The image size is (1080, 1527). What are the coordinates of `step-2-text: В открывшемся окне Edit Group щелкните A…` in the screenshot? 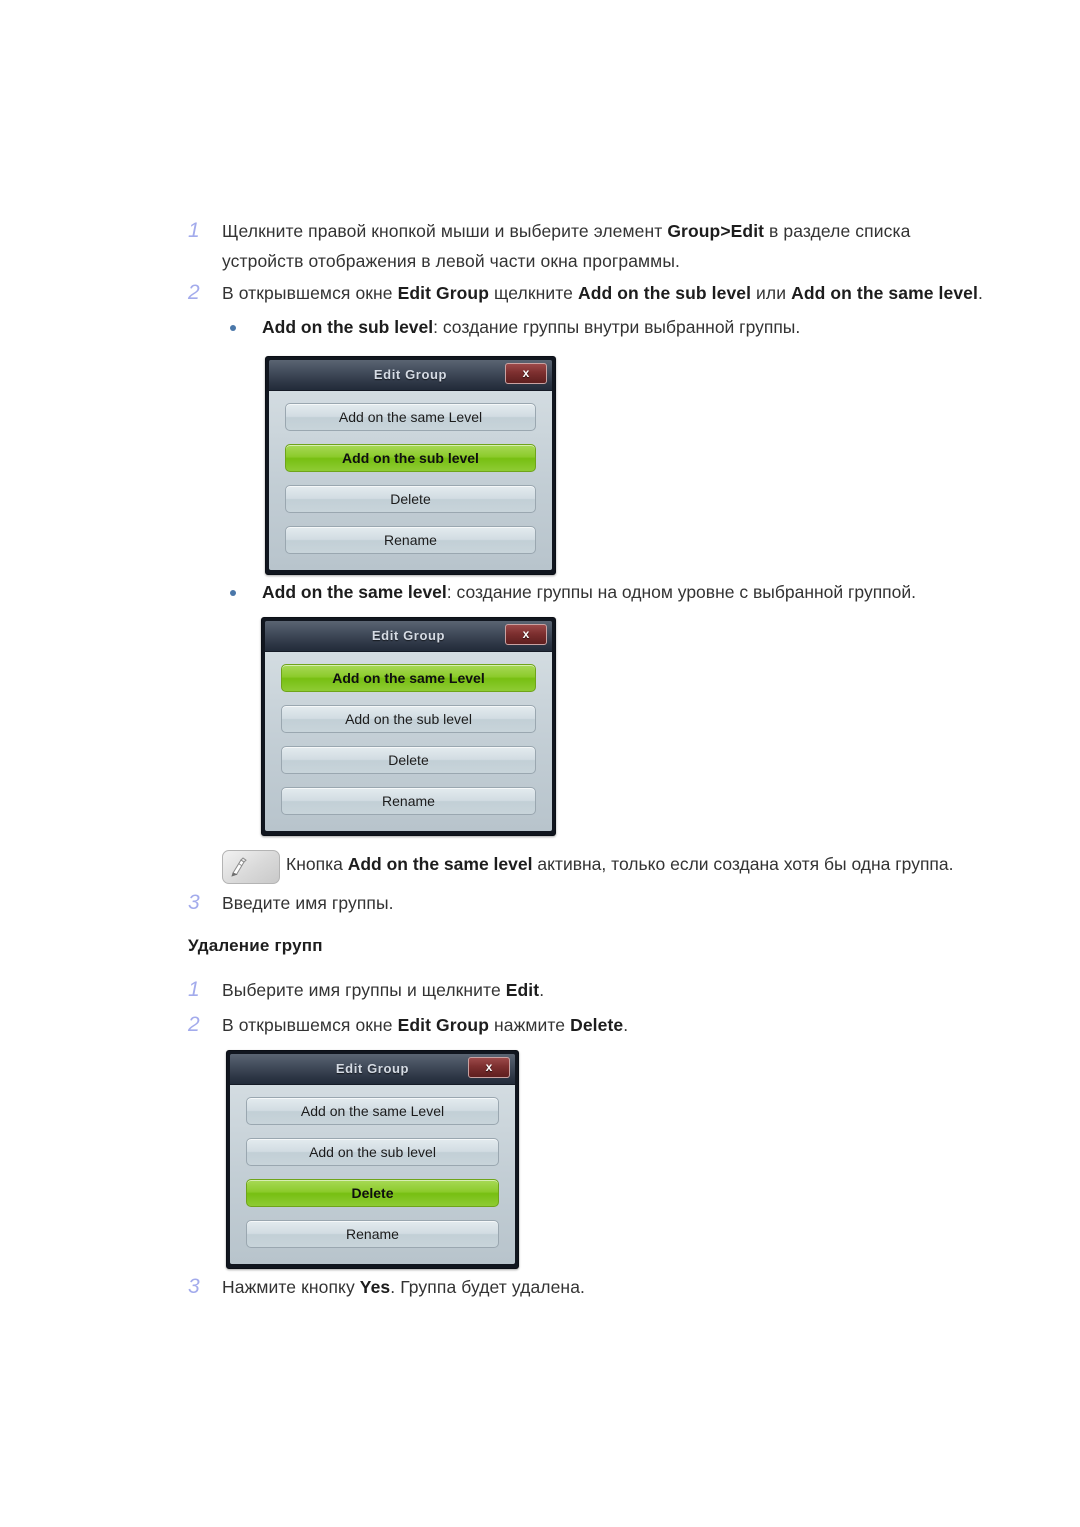 It's located at (602, 293).